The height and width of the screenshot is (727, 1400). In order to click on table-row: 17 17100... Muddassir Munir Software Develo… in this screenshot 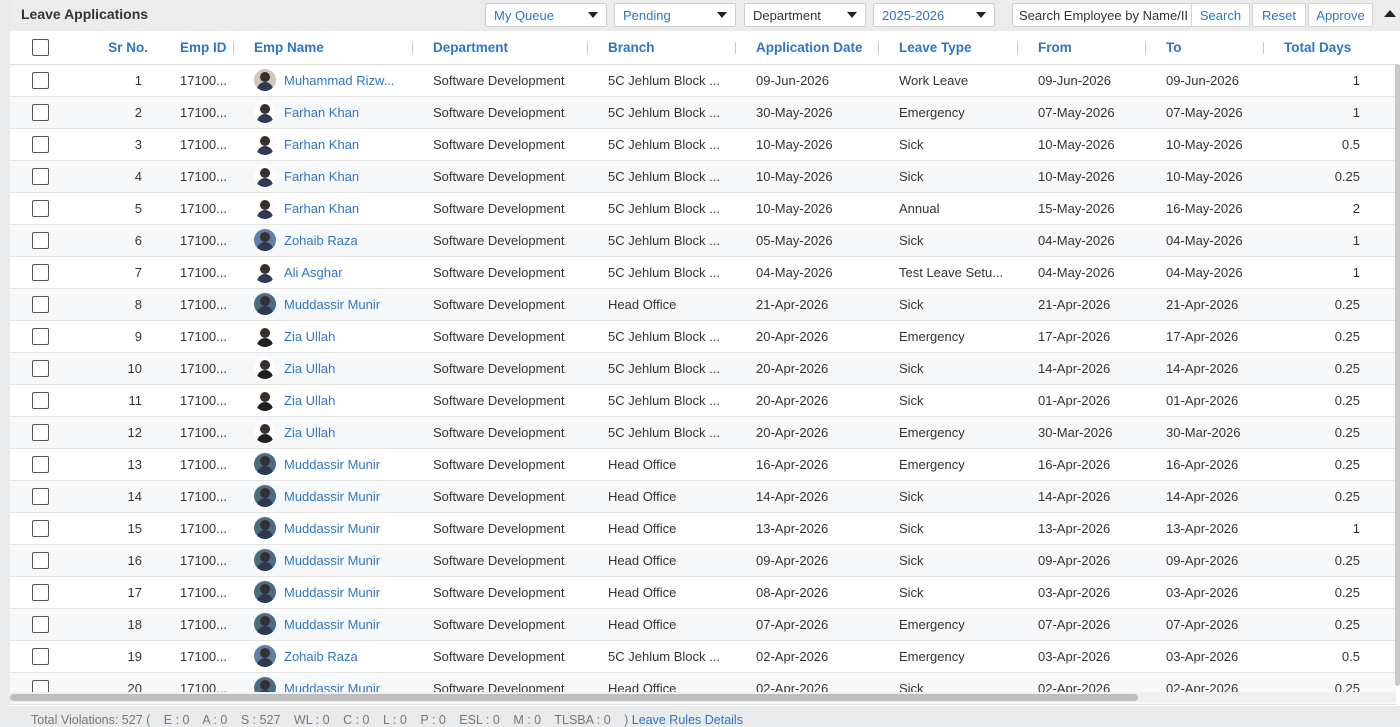, I will do `click(703, 592)`.